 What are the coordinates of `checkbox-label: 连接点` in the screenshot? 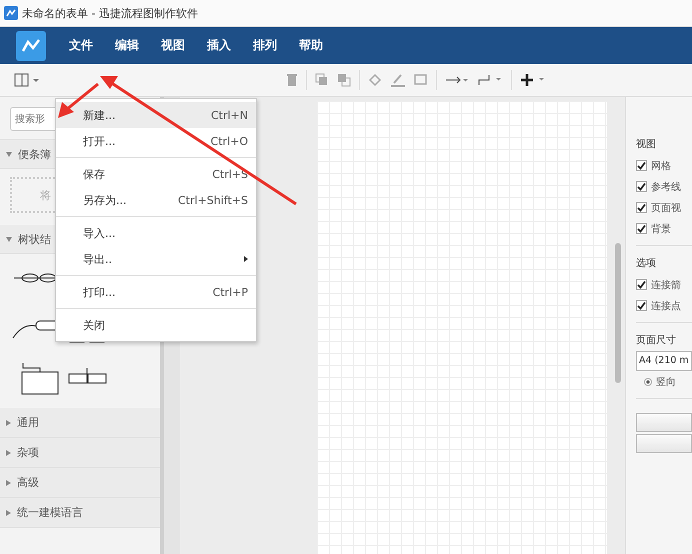 It's located at (666, 306).